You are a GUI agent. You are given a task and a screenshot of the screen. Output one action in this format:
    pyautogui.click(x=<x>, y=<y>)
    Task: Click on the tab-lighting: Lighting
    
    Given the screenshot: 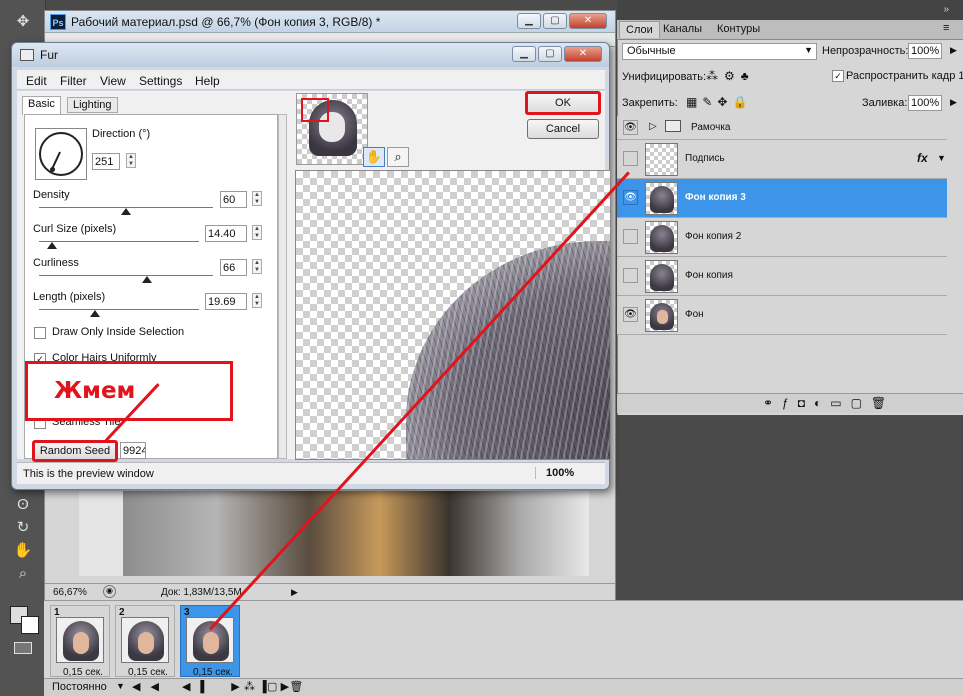 What is the action you would take?
    pyautogui.click(x=92, y=105)
    